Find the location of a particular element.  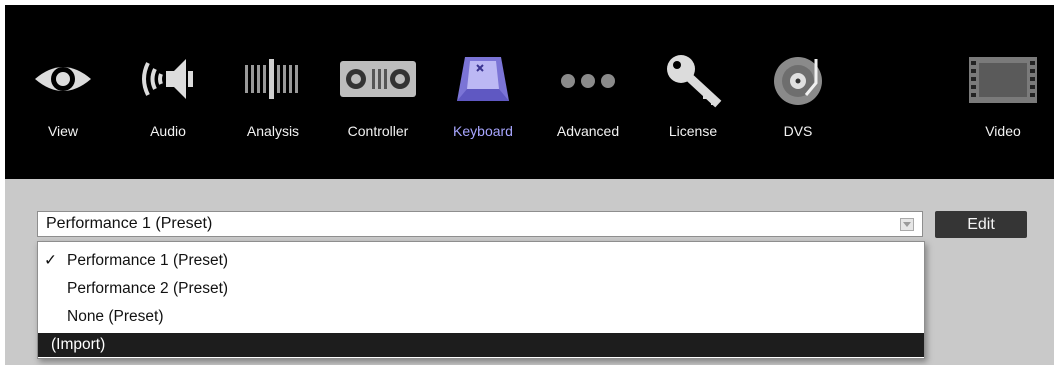

tab-label: Analysis is located at coordinates (273, 131).